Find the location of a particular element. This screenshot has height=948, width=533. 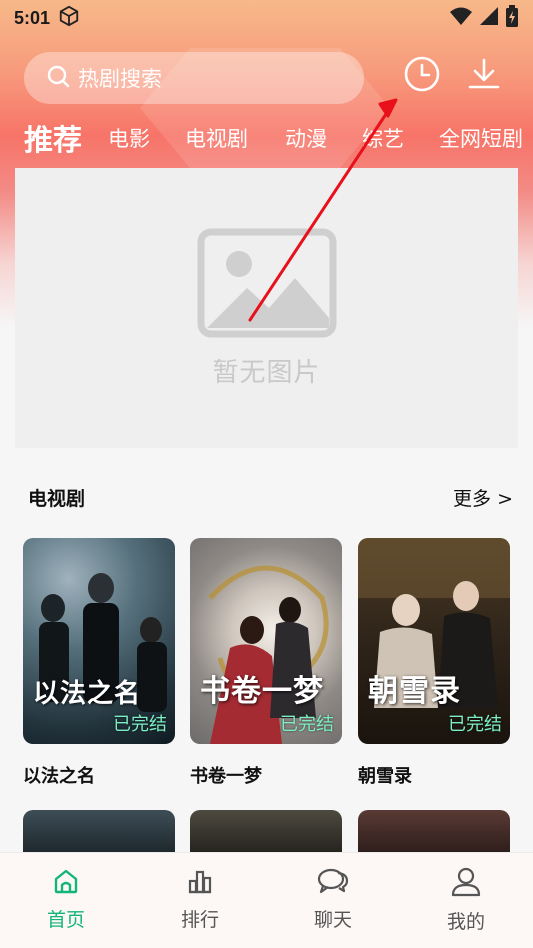

tv-section-header: 电视剧 更多 > is located at coordinates (266, 497).